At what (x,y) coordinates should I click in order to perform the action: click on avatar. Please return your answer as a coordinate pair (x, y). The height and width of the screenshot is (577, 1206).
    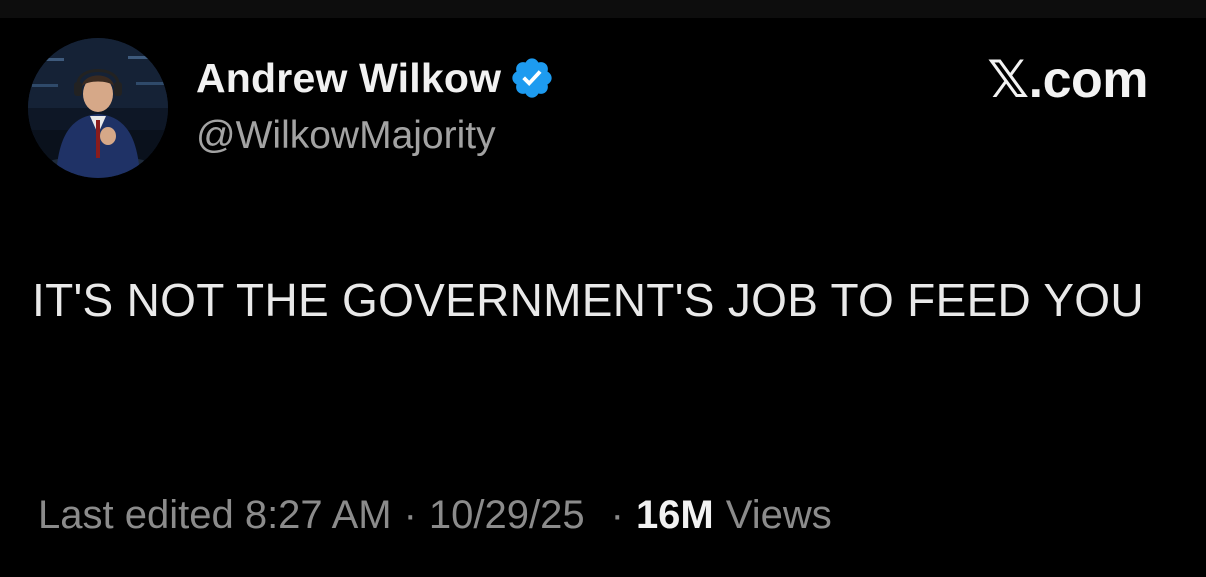
    Looking at the image, I should click on (98, 108).